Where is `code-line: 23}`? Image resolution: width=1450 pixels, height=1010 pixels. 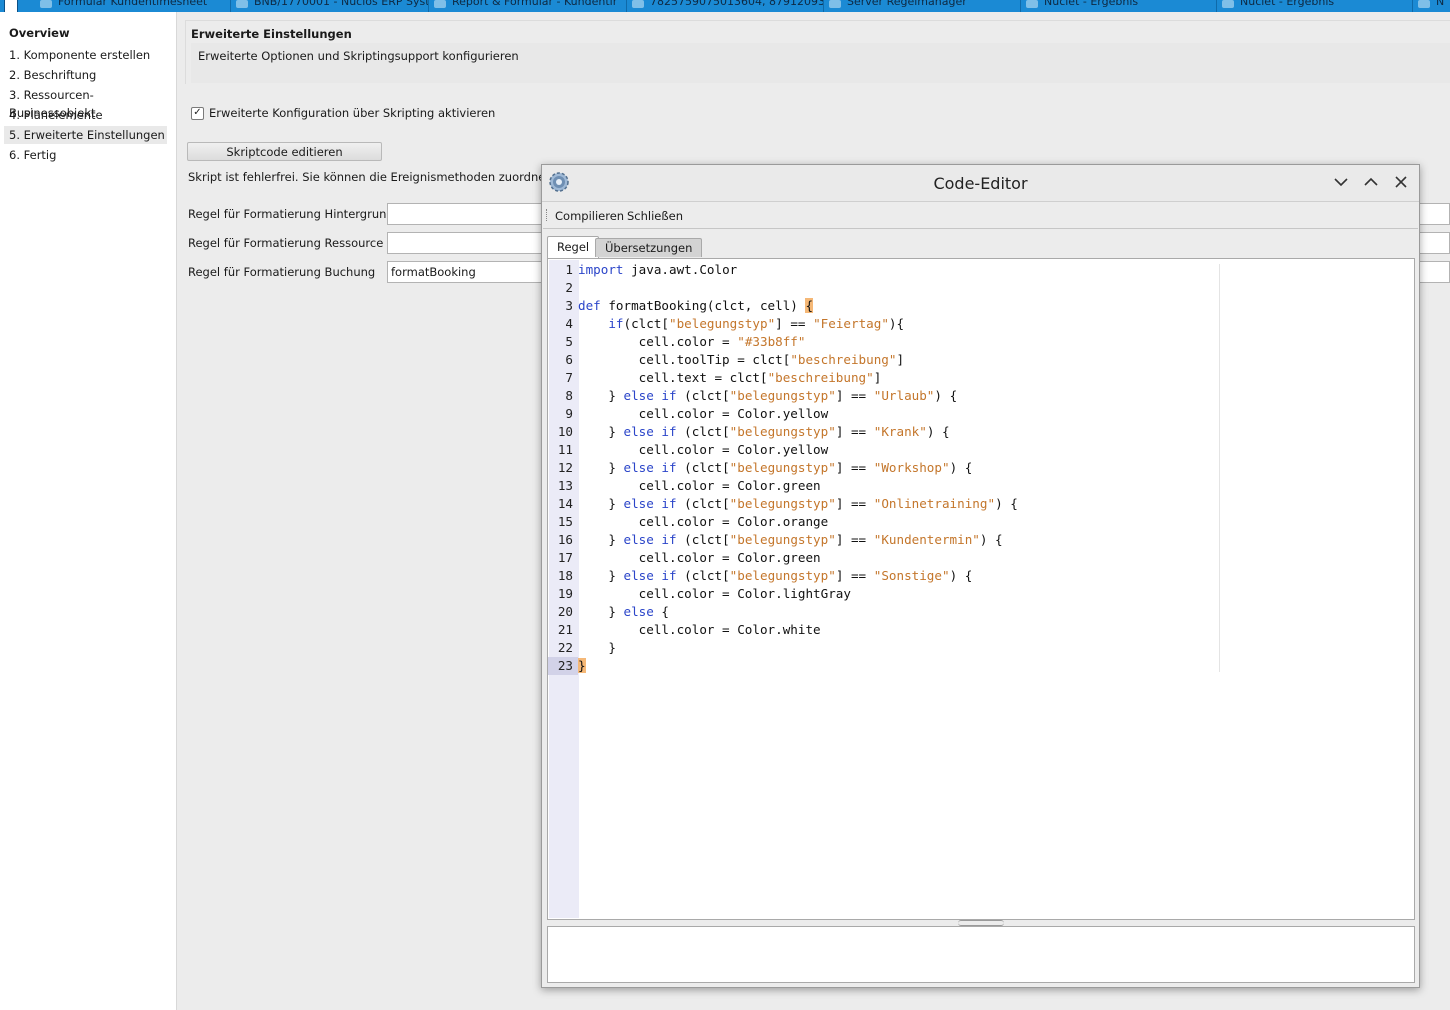
code-line: 23} is located at coordinates (783, 666).